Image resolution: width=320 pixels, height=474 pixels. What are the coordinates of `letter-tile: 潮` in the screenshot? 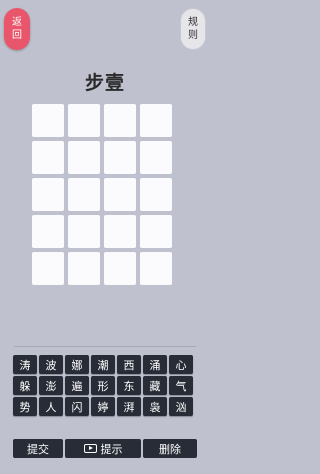 It's located at (103, 364).